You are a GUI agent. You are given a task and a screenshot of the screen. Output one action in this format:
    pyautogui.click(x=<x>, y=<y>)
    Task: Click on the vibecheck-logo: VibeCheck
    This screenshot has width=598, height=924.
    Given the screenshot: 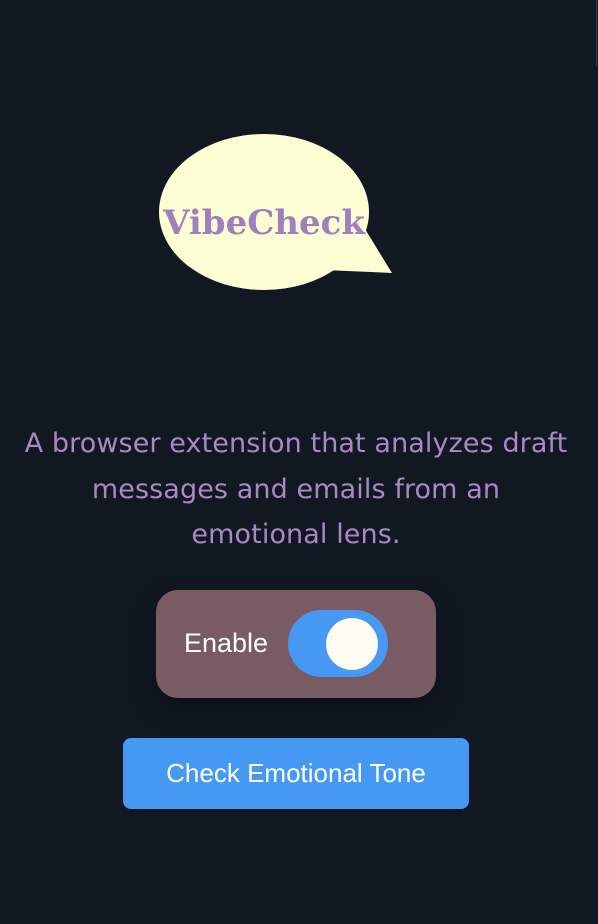 What is the action you would take?
    pyautogui.click(x=276, y=211)
    